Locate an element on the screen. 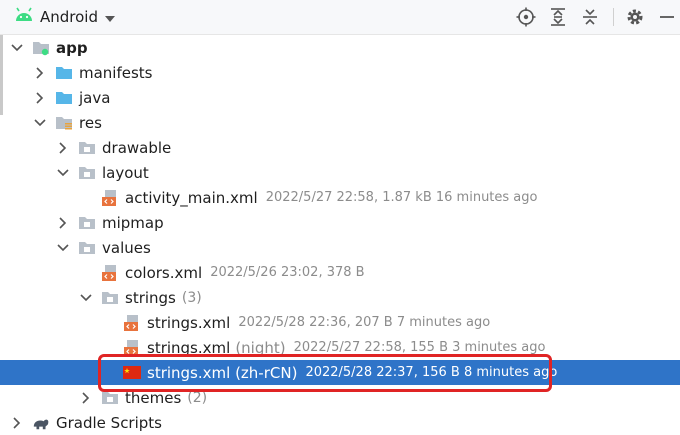 This screenshot has height=435, width=680. view-selector-dropdown: Android is located at coordinates (65, 17).